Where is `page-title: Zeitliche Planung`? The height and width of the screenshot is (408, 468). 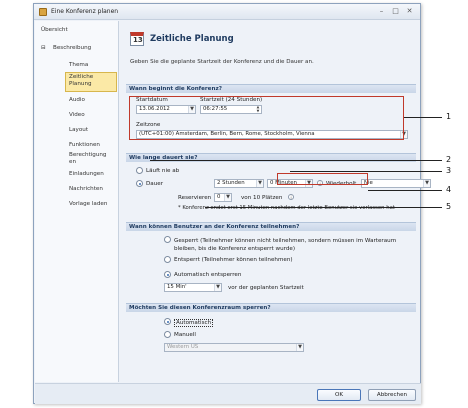 page-title: Zeitliche Planung is located at coordinates (192, 39).